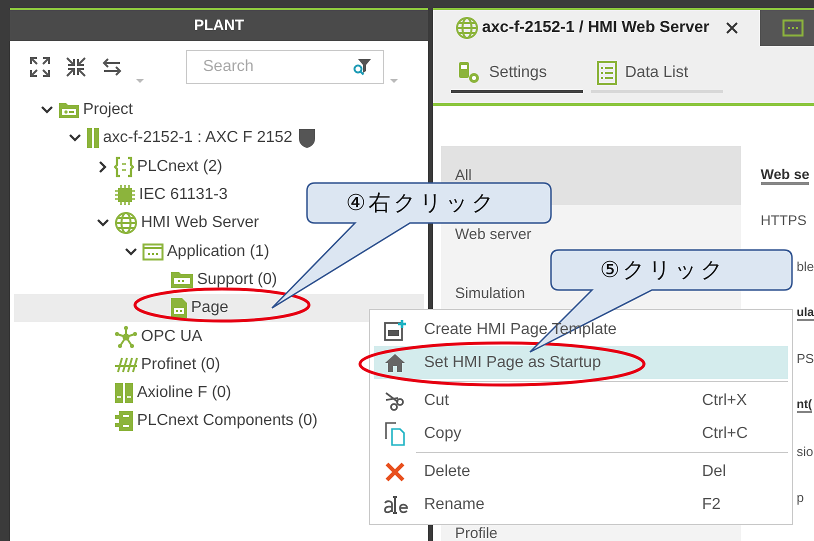 The image size is (814, 541). Describe the element at coordinates (422, 204) in the screenshot. I see `callout-text: ④右クリック` at that location.